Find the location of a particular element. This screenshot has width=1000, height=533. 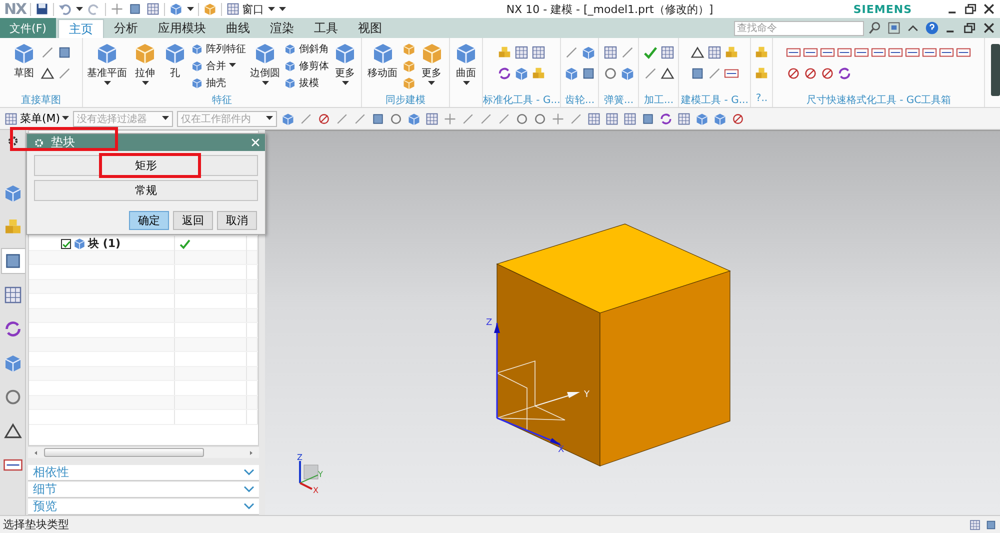

ribbon-tab: 应用模块 is located at coordinates (182, 28).